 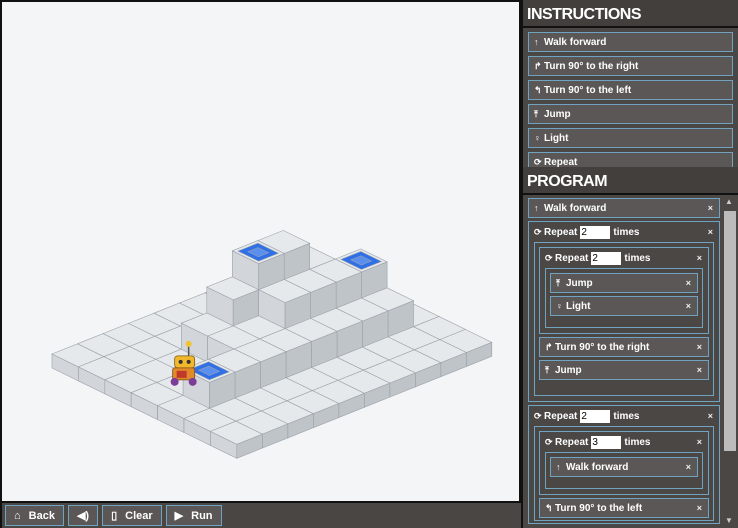 I want to click on program-title: PROGRAM, so click(x=630, y=181).